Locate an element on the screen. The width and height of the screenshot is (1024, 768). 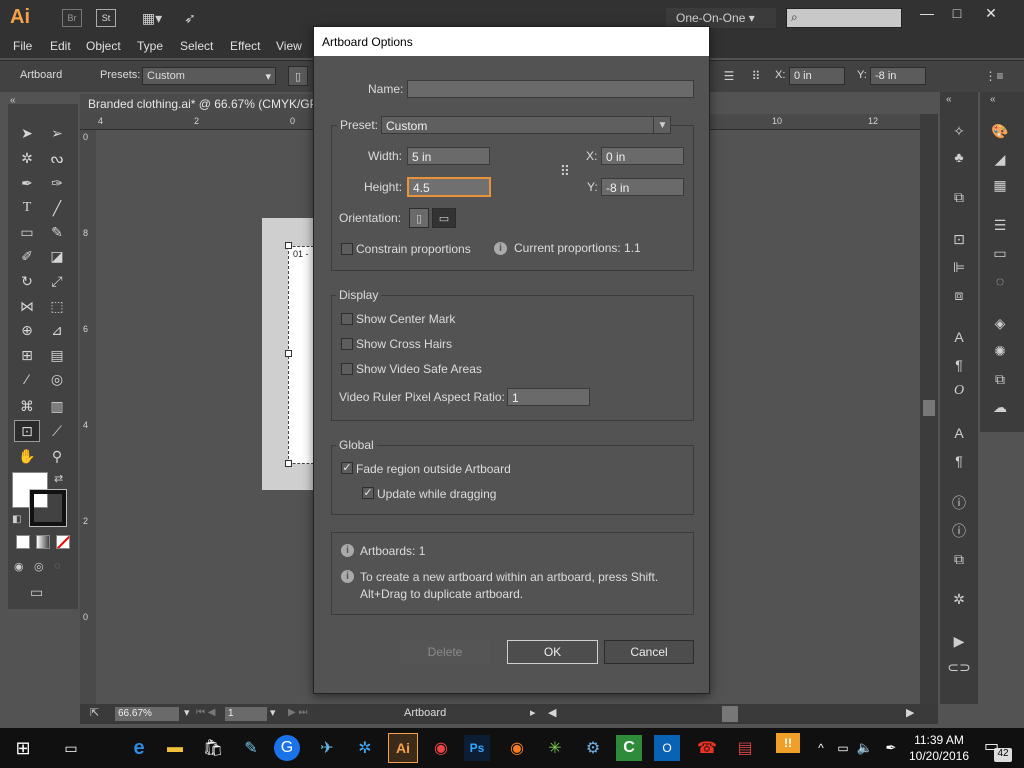
google-icon: G is located at coordinates (287, 748).